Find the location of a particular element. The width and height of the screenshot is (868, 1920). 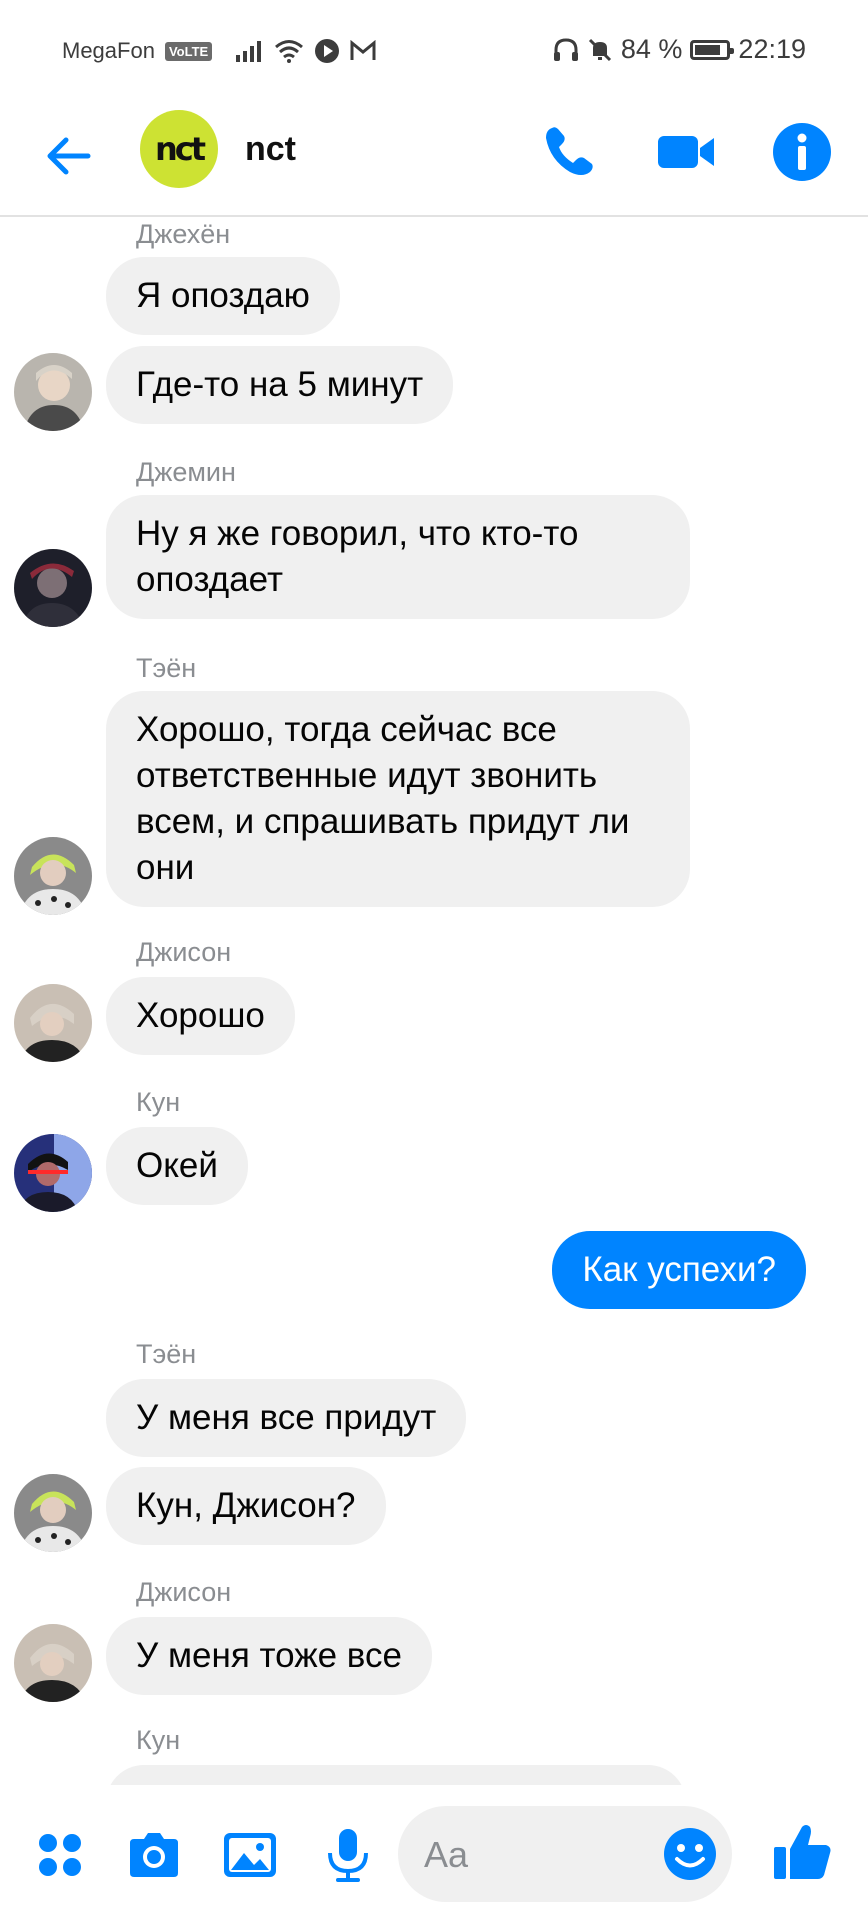

phone-icon is located at coordinates (570, 152).